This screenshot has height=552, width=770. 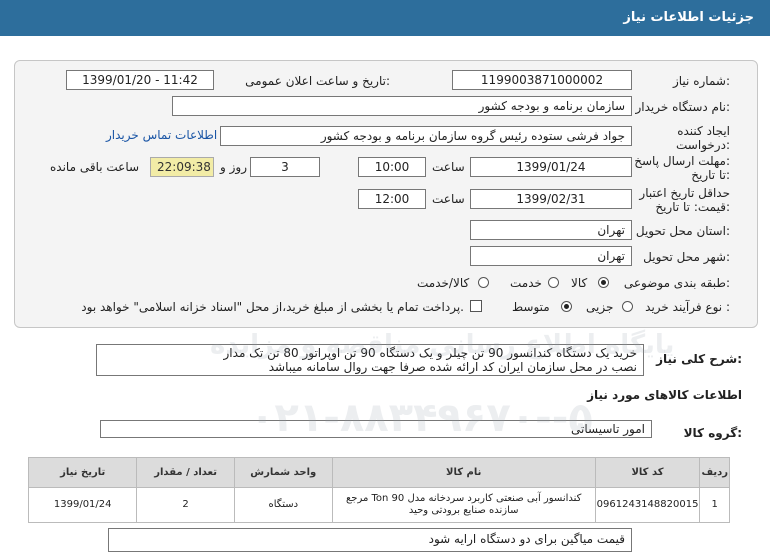 I want to click on page-title: جزئیات اطلاعات نیاز, so click(x=688, y=17).